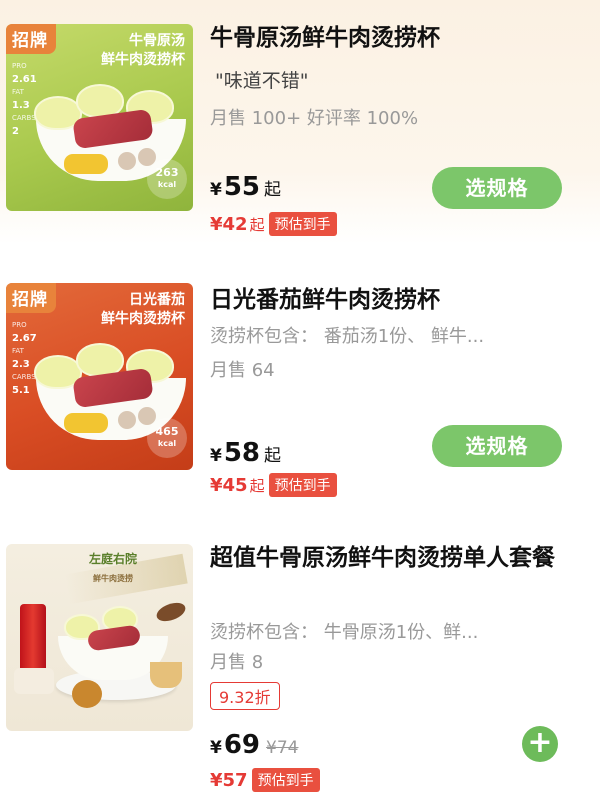 This screenshot has height=811, width=600. What do you see at coordinates (167, 179) in the screenshot?
I see `calorie-badge: 263 kcal` at bounding box center [167, 179].